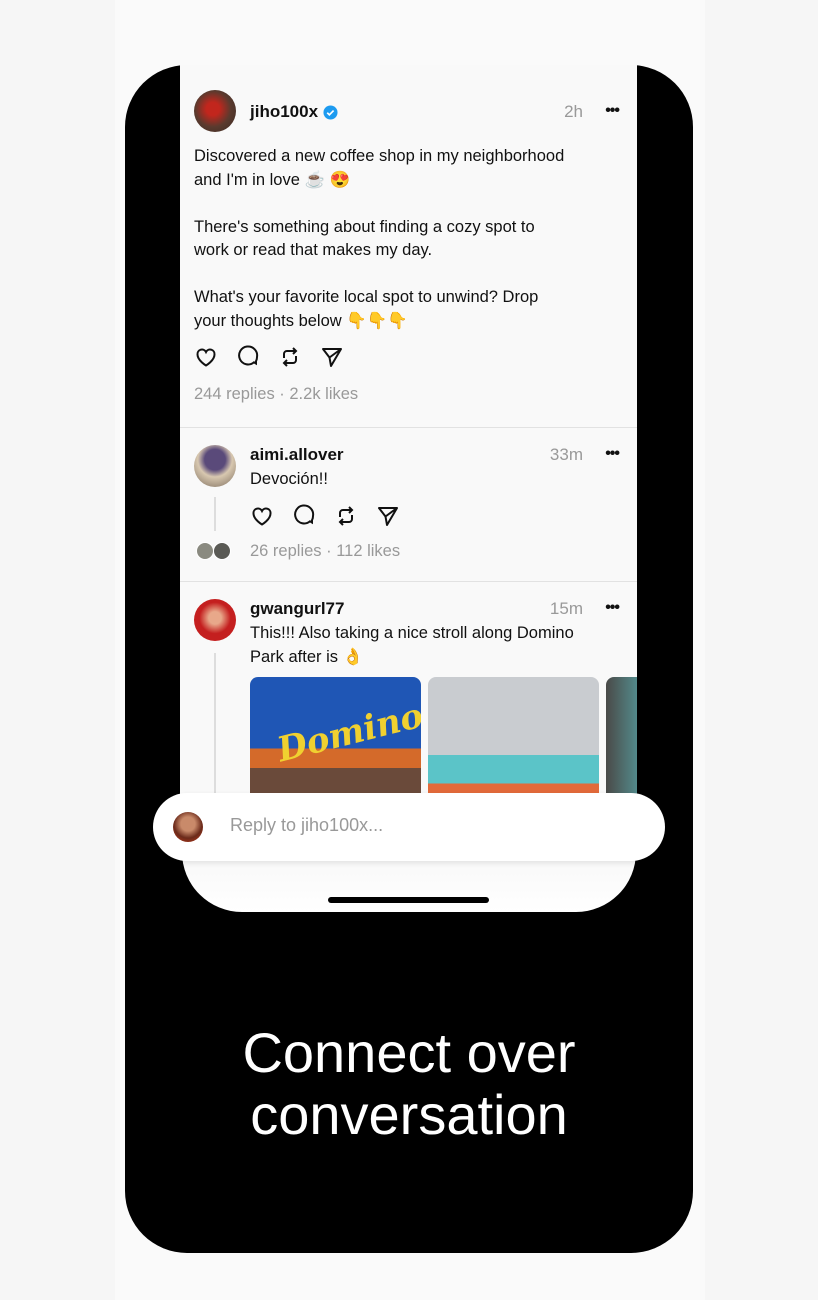 The image size is (818, 1300). I want to click on username: jiho100x, so click(284, 112).